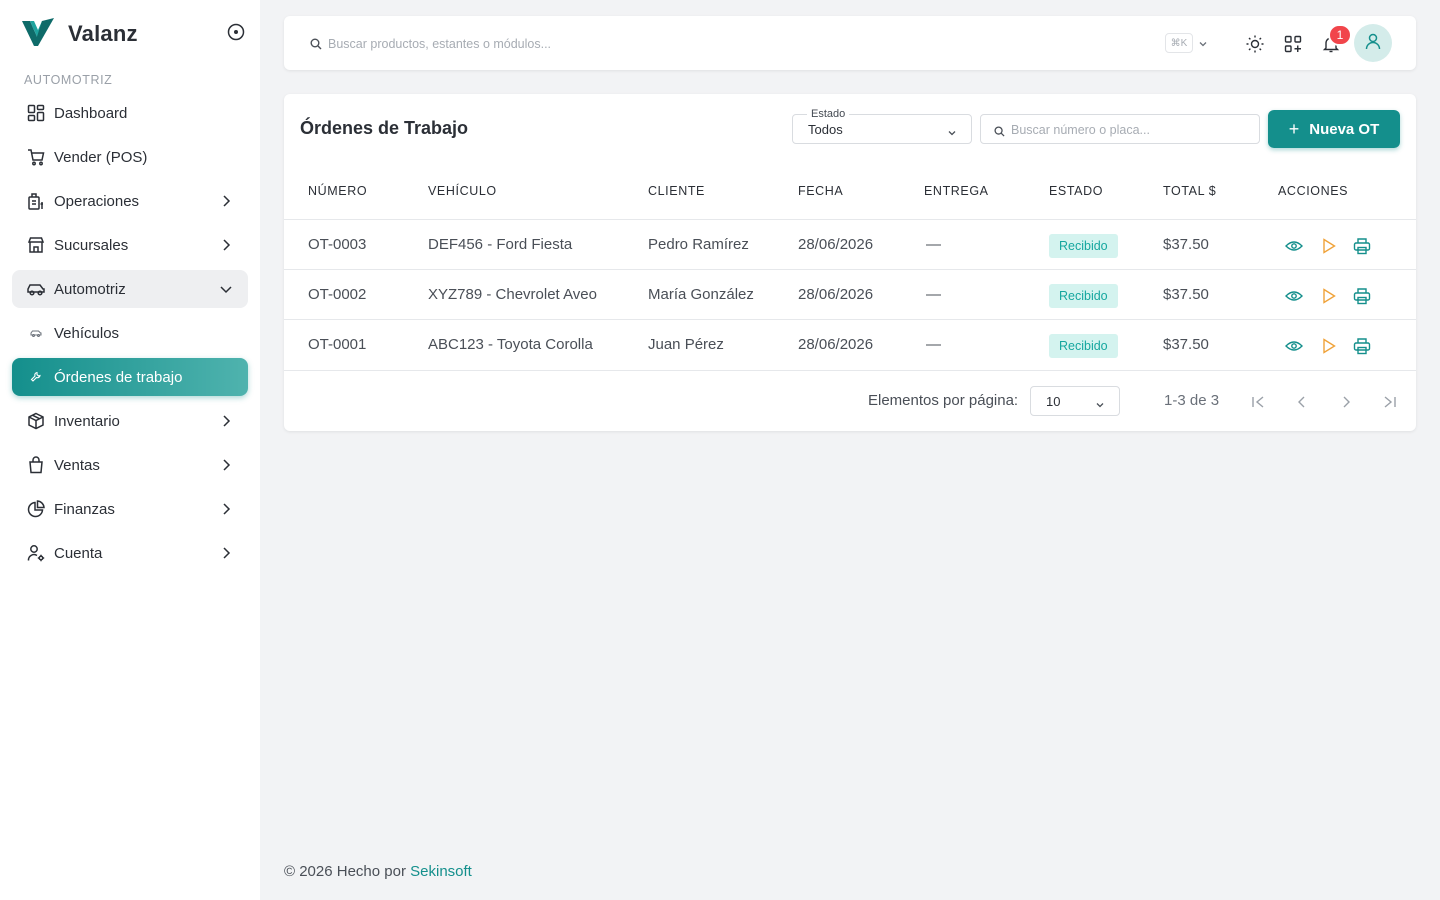  I want to click on page-title: Órdenes de Trabajo, so click(384, 128).